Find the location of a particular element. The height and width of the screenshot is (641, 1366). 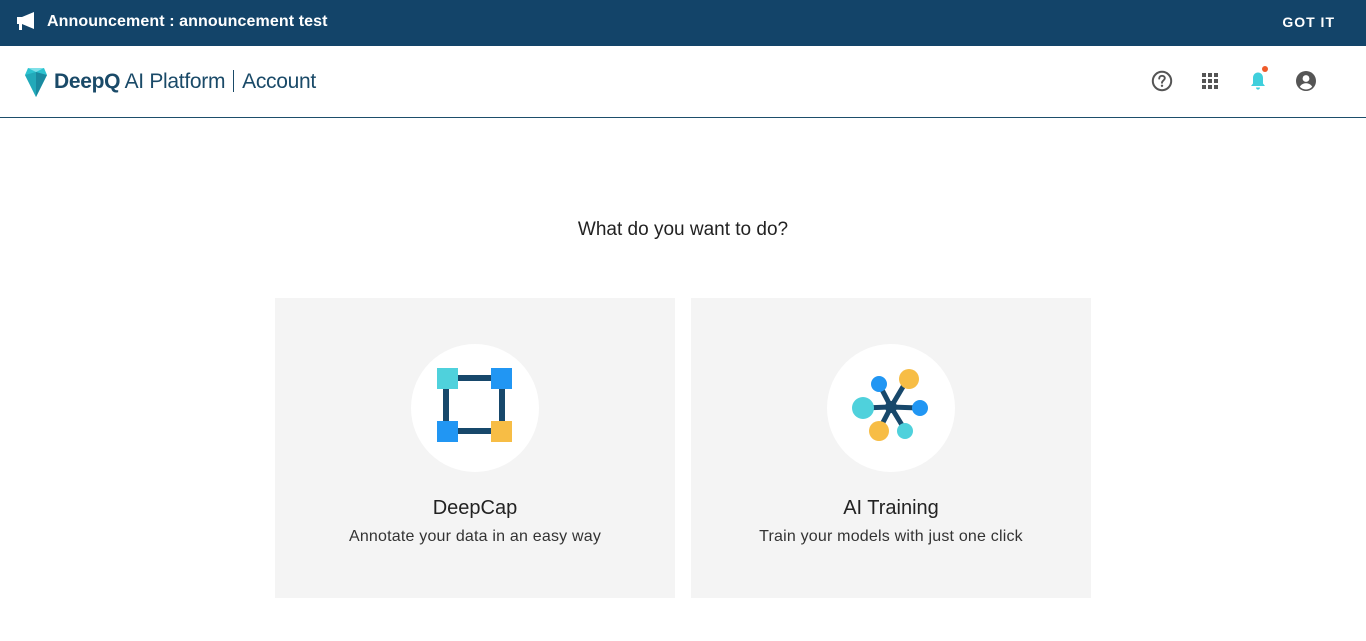

apps-grid-icon is located at coordinates (1210, 81).